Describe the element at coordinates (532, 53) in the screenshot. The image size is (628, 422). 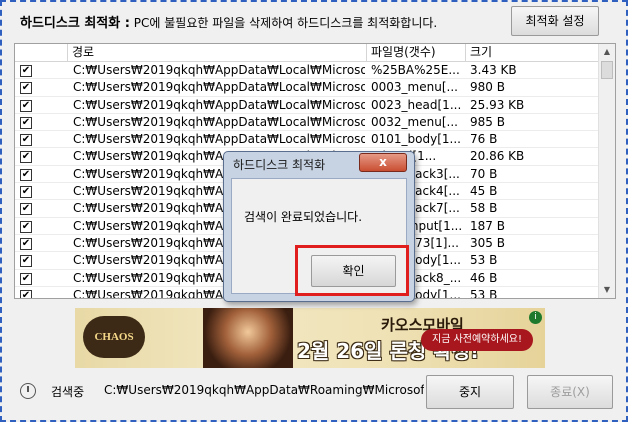
I see `column-header-size: 크기` at that location.